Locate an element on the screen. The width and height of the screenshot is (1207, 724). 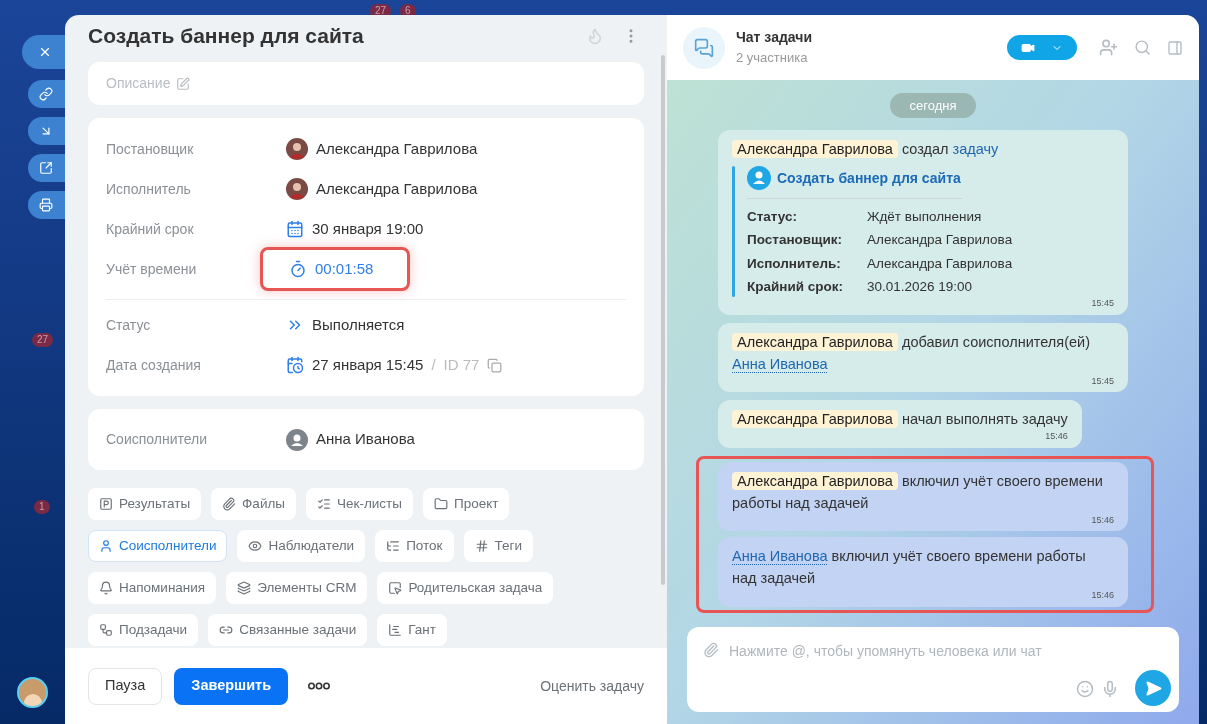
field-value: 30 января 19:00 is located at coordinates (368, 229).